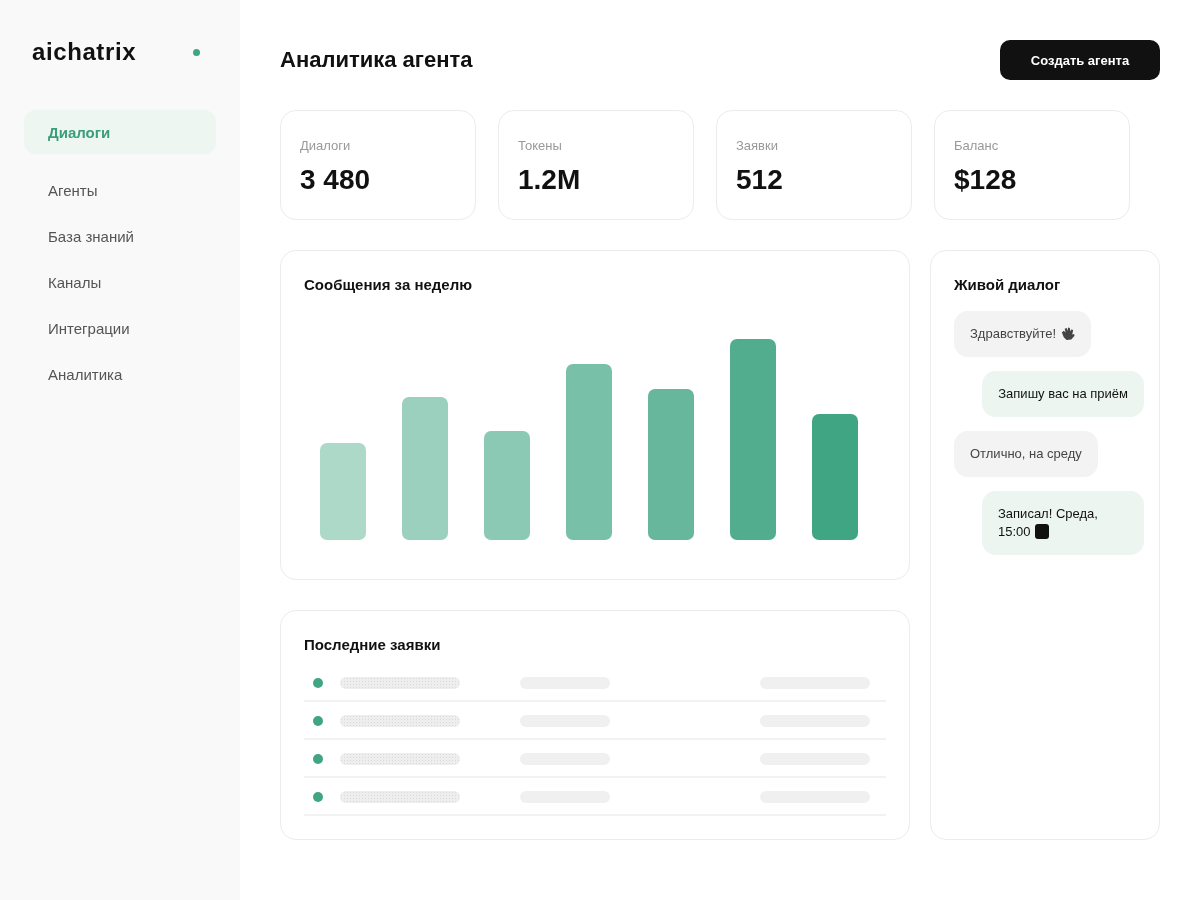 The image size is (1200, 900). I want to click on outgoing-message: Запишу вас на приём, so click(1063, 394).